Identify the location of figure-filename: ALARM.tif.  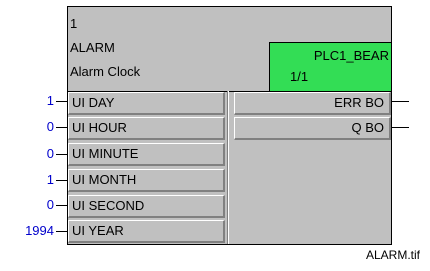
(392, 255).